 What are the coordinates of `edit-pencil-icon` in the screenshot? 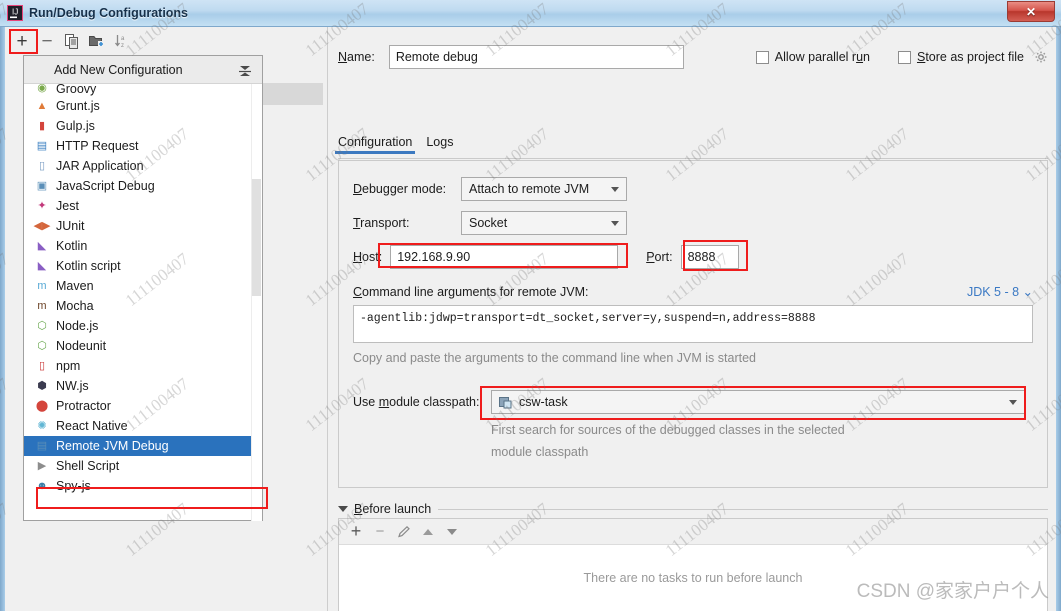 It's located at (404, 532).